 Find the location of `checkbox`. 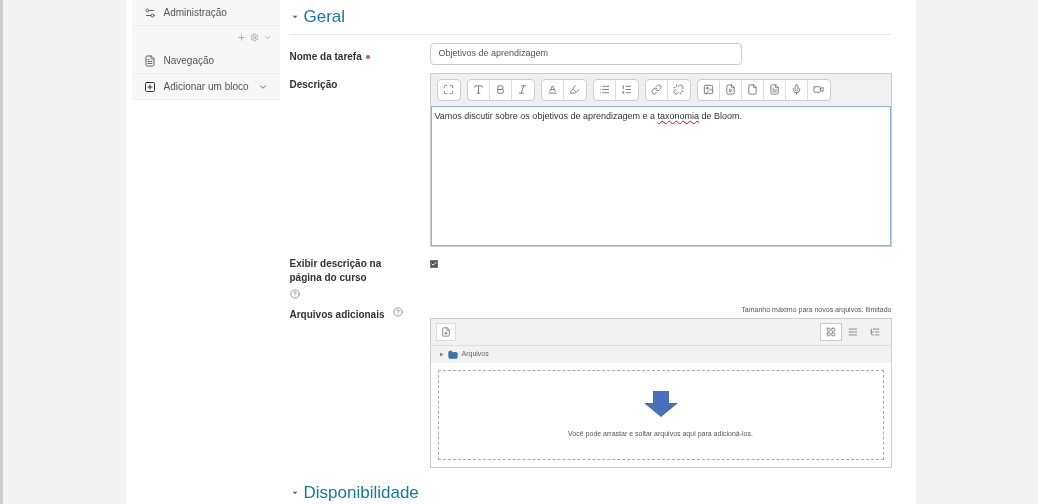

checkbox is located at coordinates (433, 263).